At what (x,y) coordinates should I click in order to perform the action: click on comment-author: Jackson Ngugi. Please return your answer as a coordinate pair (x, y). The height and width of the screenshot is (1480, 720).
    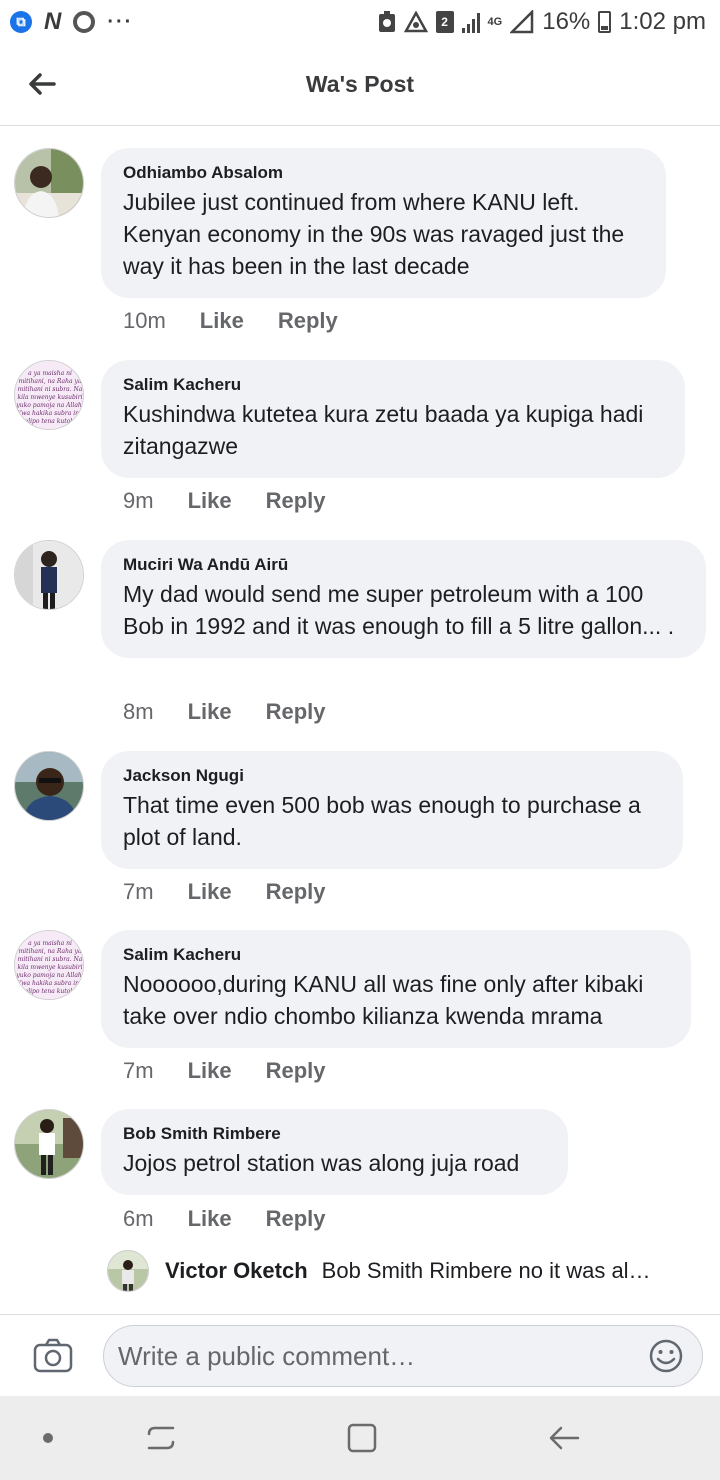
    Looking at the image, I should click on (392, 776).